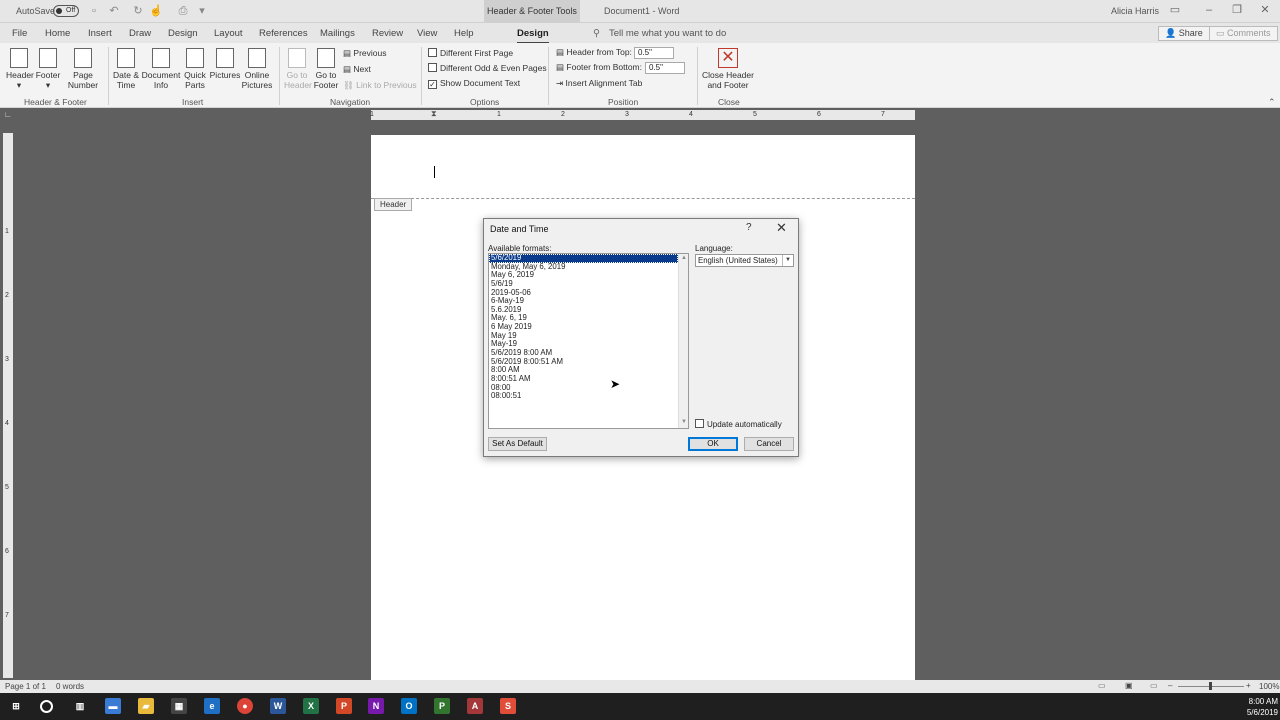  Describe the element at coordinates (228, 33) in the screenshot. I see `tab-layout: Layout` at that location.